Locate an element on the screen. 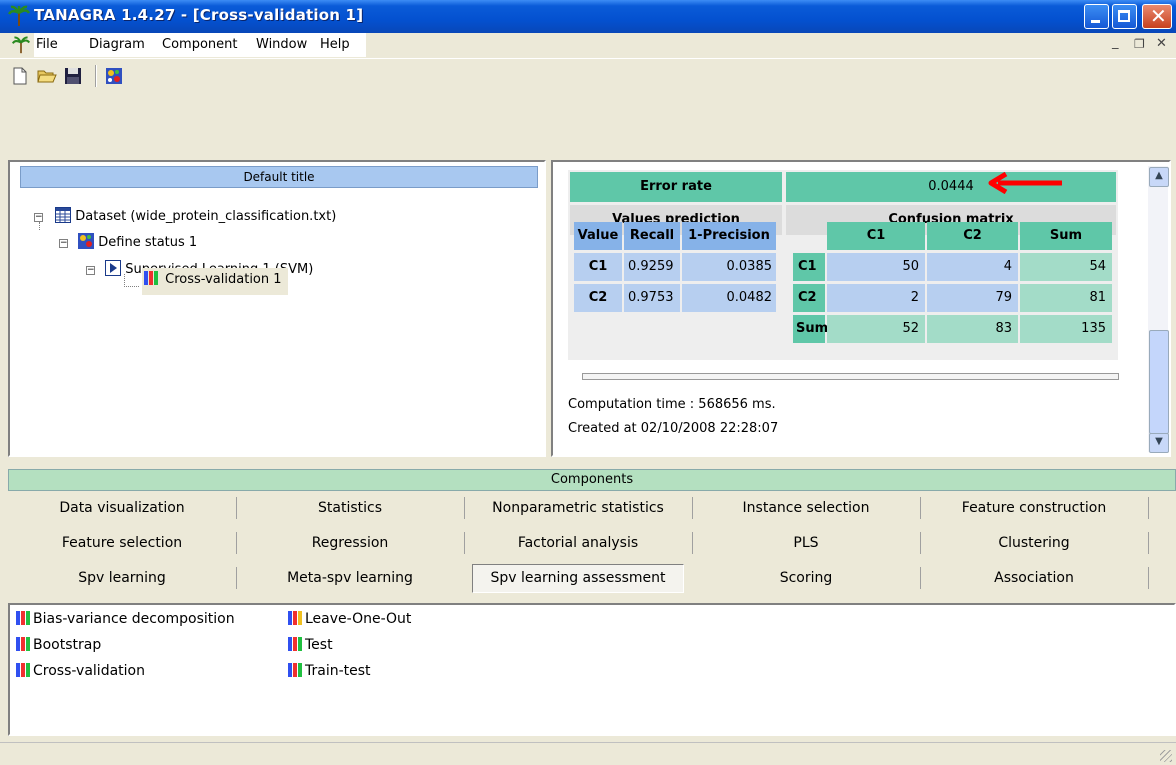 The image size is (1176, 765). tab-scoring: Scoring is located at coordinates (806, 578).